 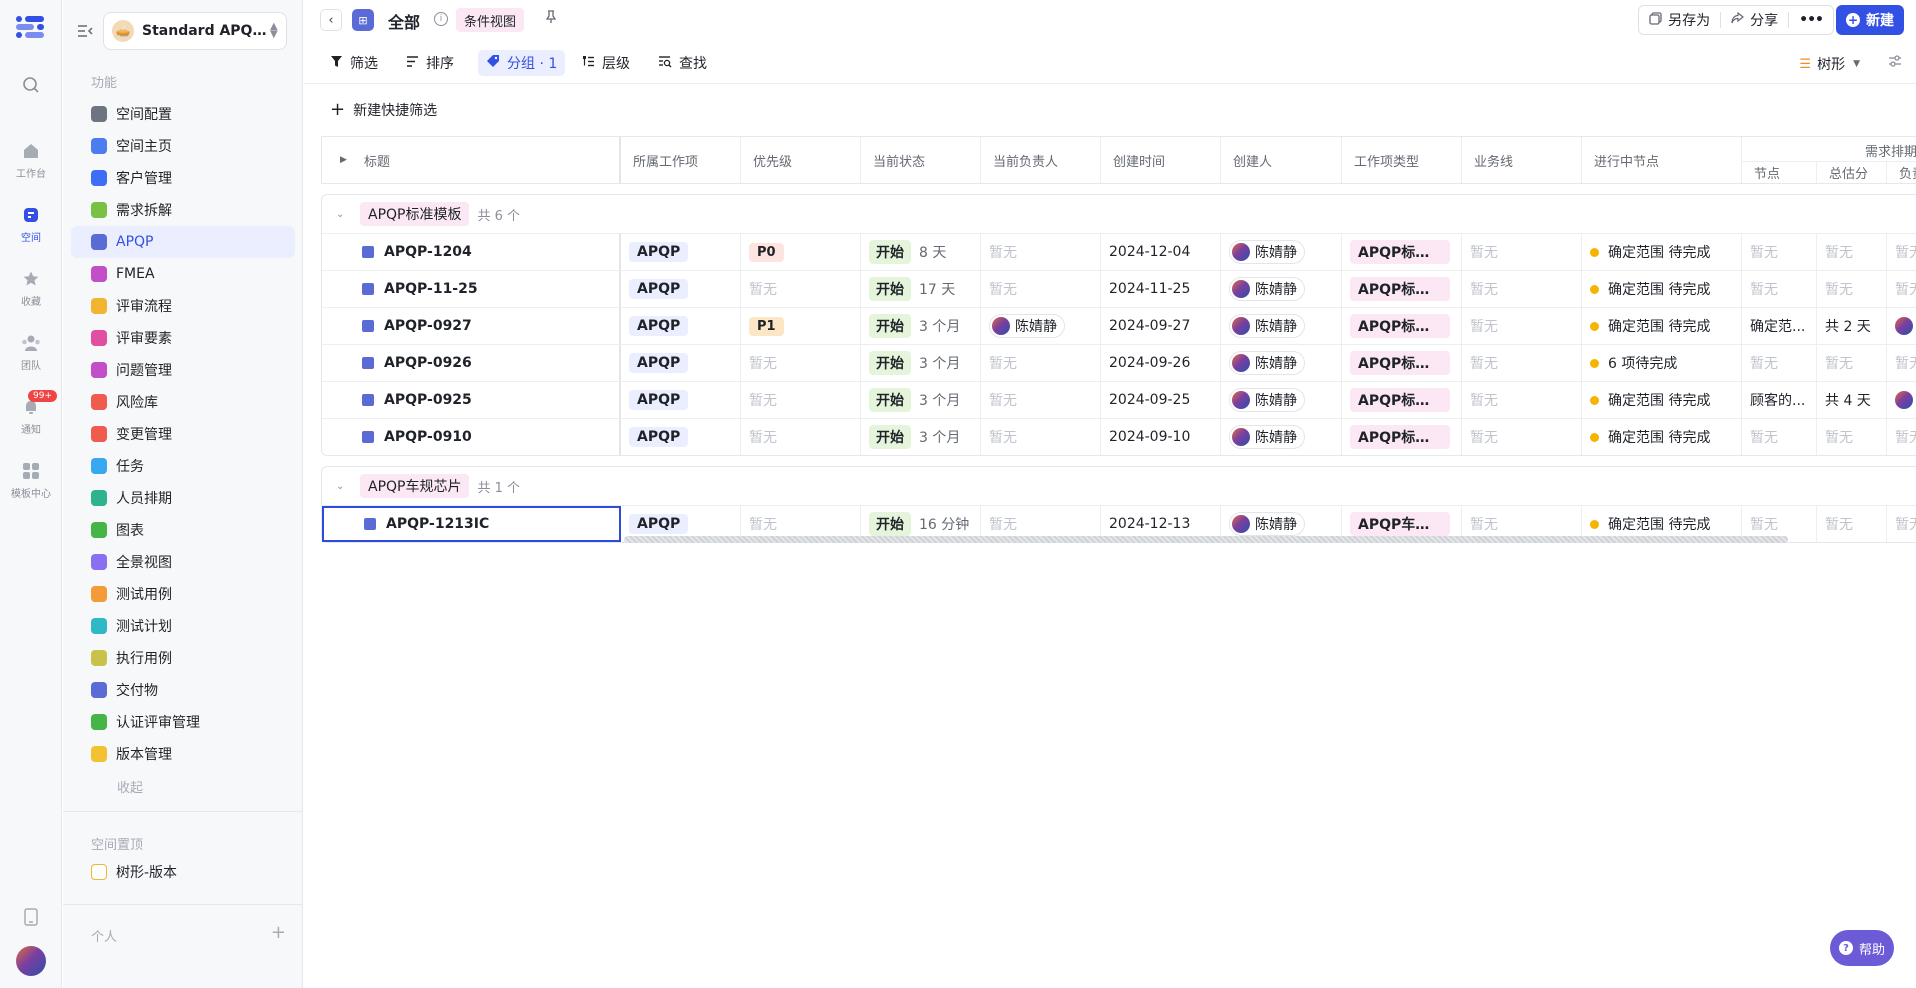 I want to click on cell-sched-total: 共 2 天, so click(x=1852, y=326).